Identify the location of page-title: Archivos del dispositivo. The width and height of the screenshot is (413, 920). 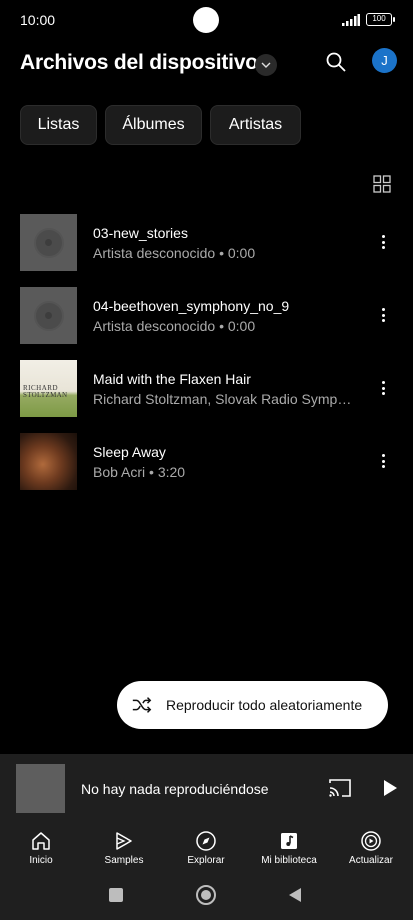
(139, 62).